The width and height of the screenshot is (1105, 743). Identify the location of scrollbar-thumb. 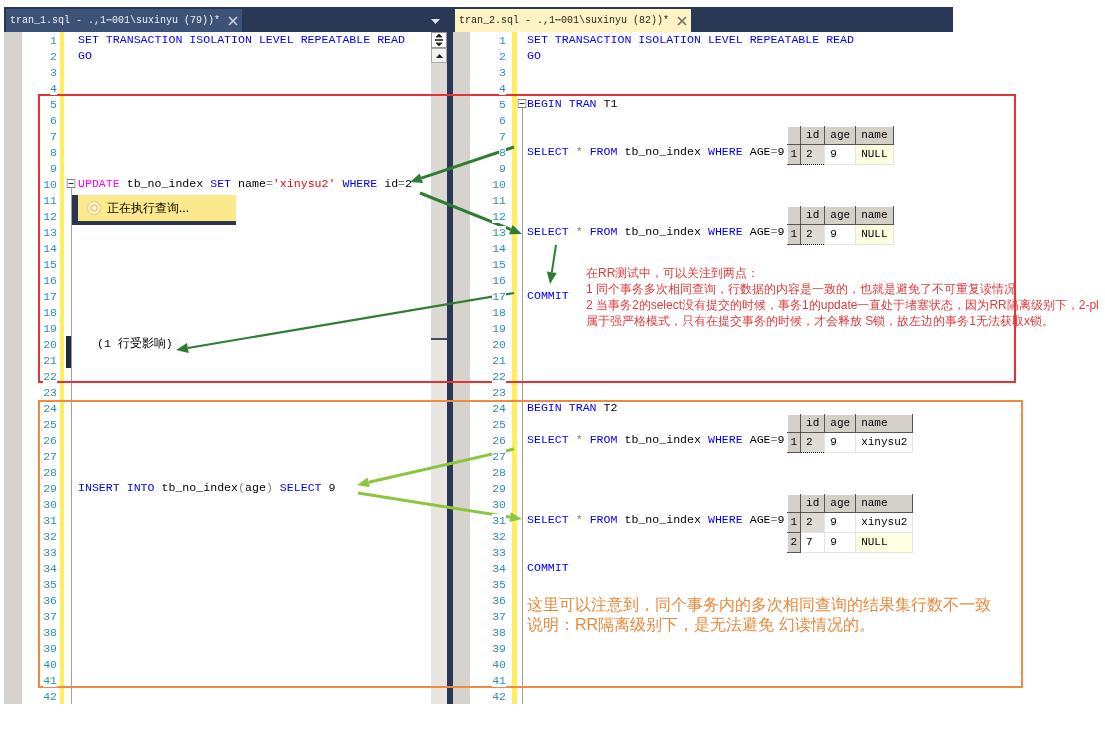
(439, 201).